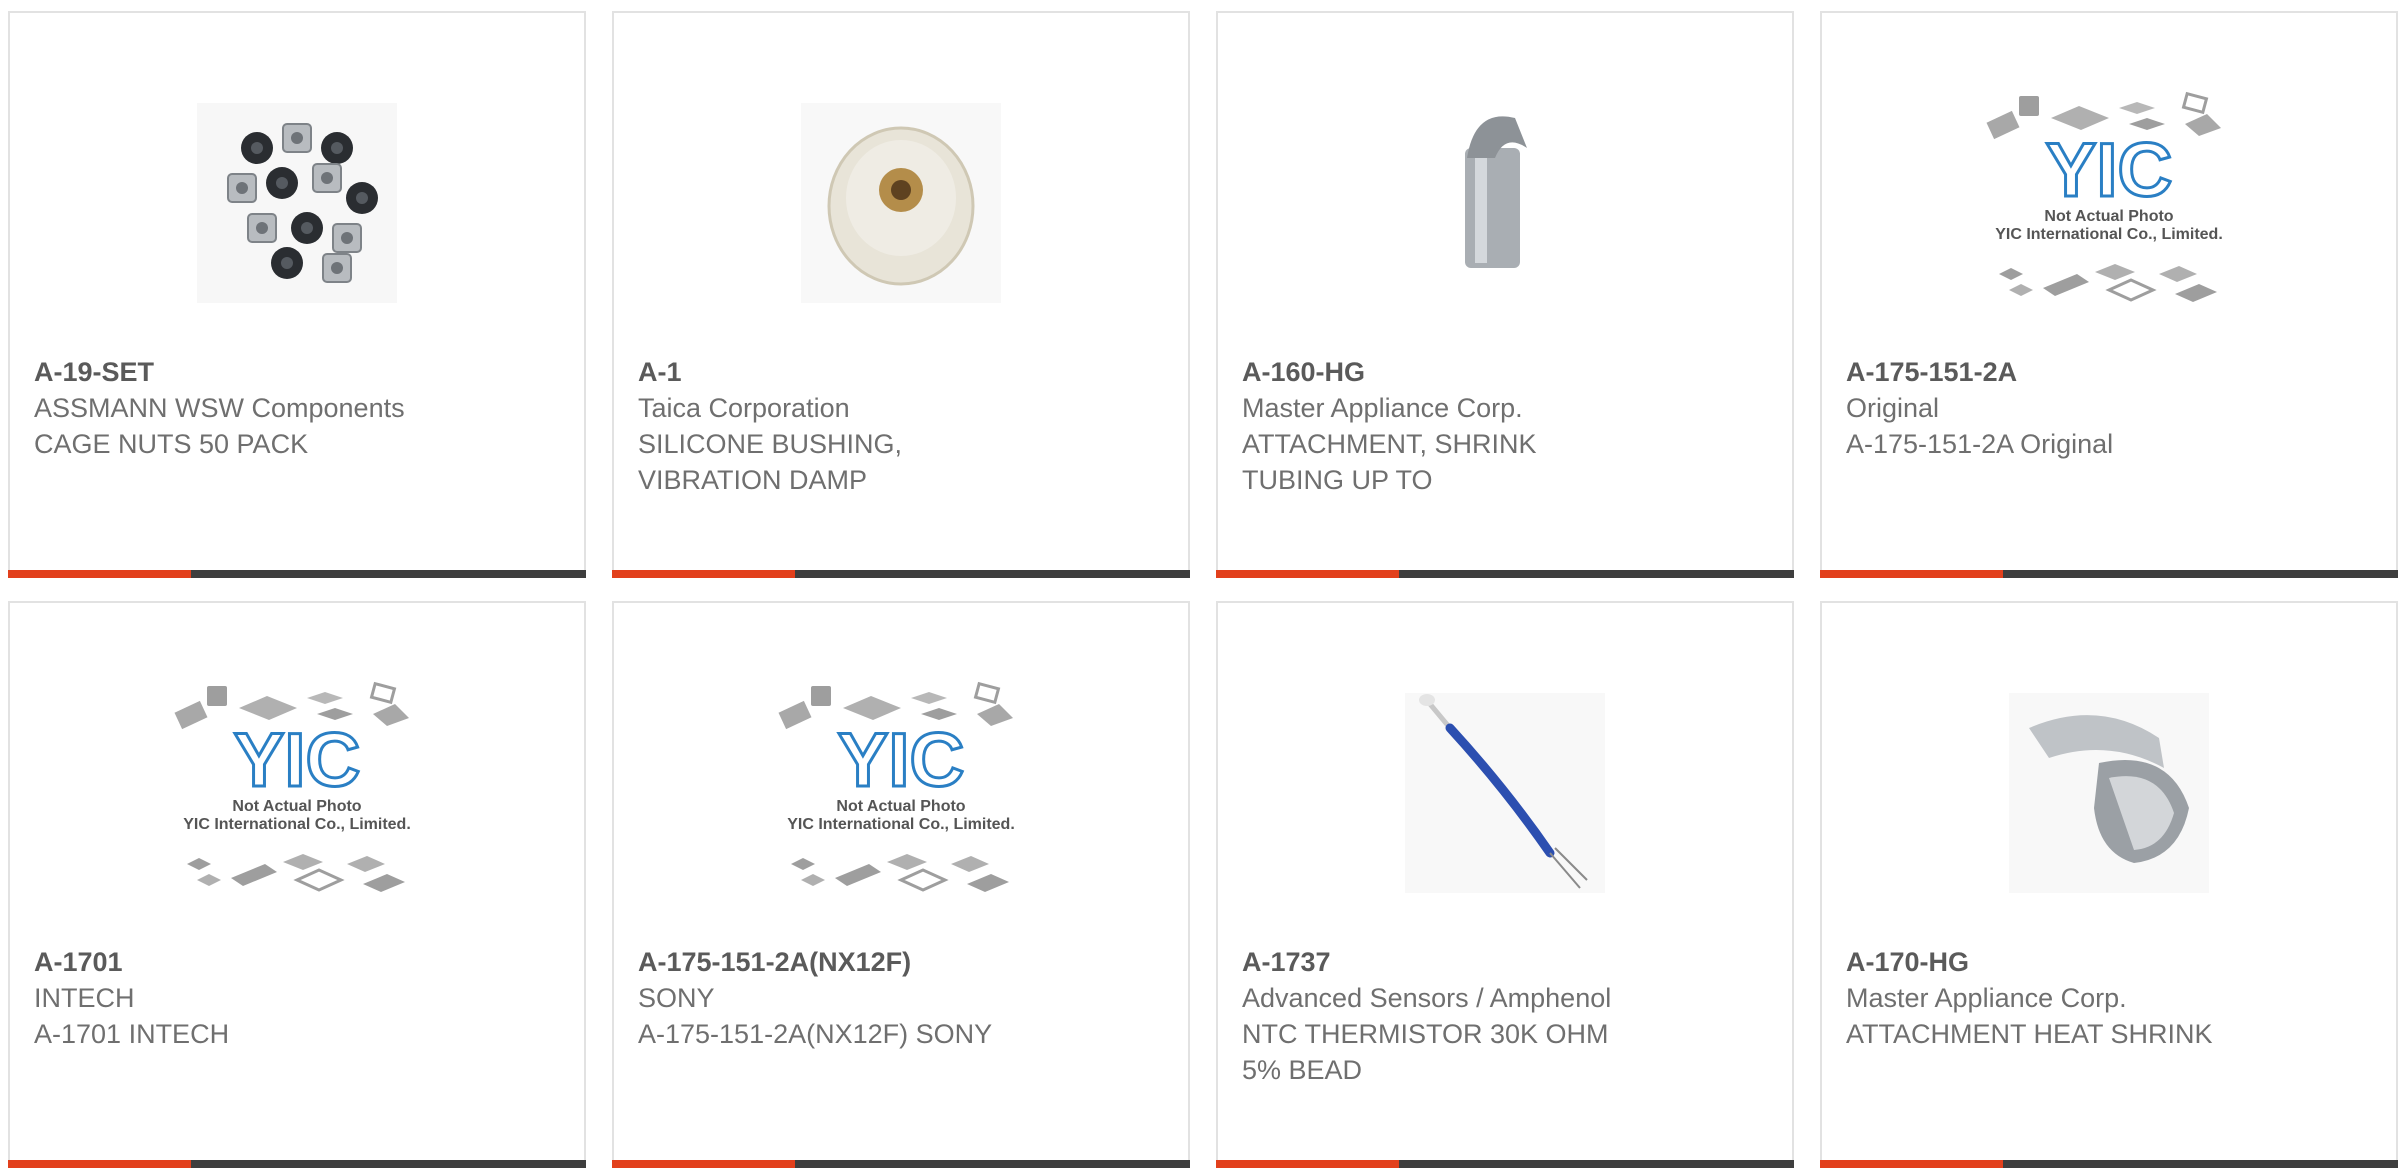 The width and height of the screenshot is (2400, 1168). Describe the element at coordinates (297, 372) in the screenshot. I see `part-number-link: A-19-SET` at that location.